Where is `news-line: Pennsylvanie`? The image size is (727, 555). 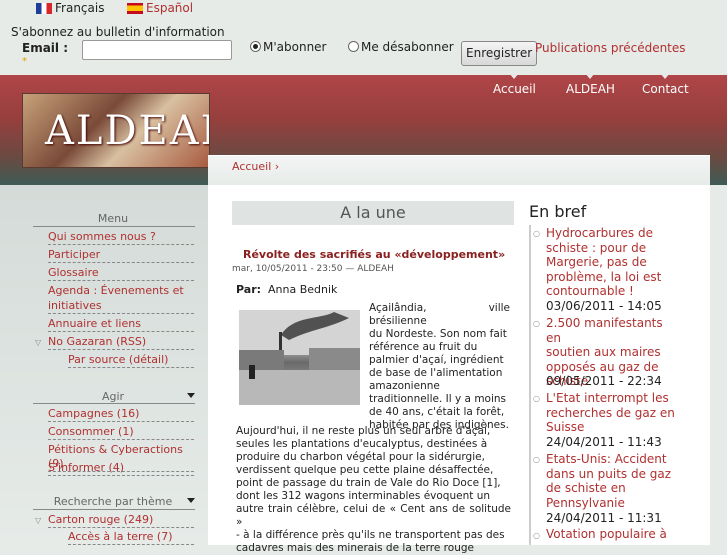 news-line: Pennsylvanie is located at coordinates (585, 502).